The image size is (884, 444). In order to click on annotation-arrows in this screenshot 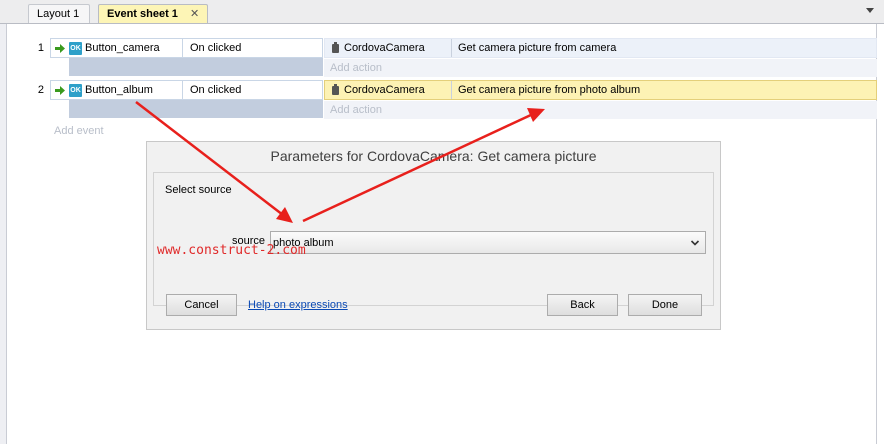, I will do `click(340, 162)`.